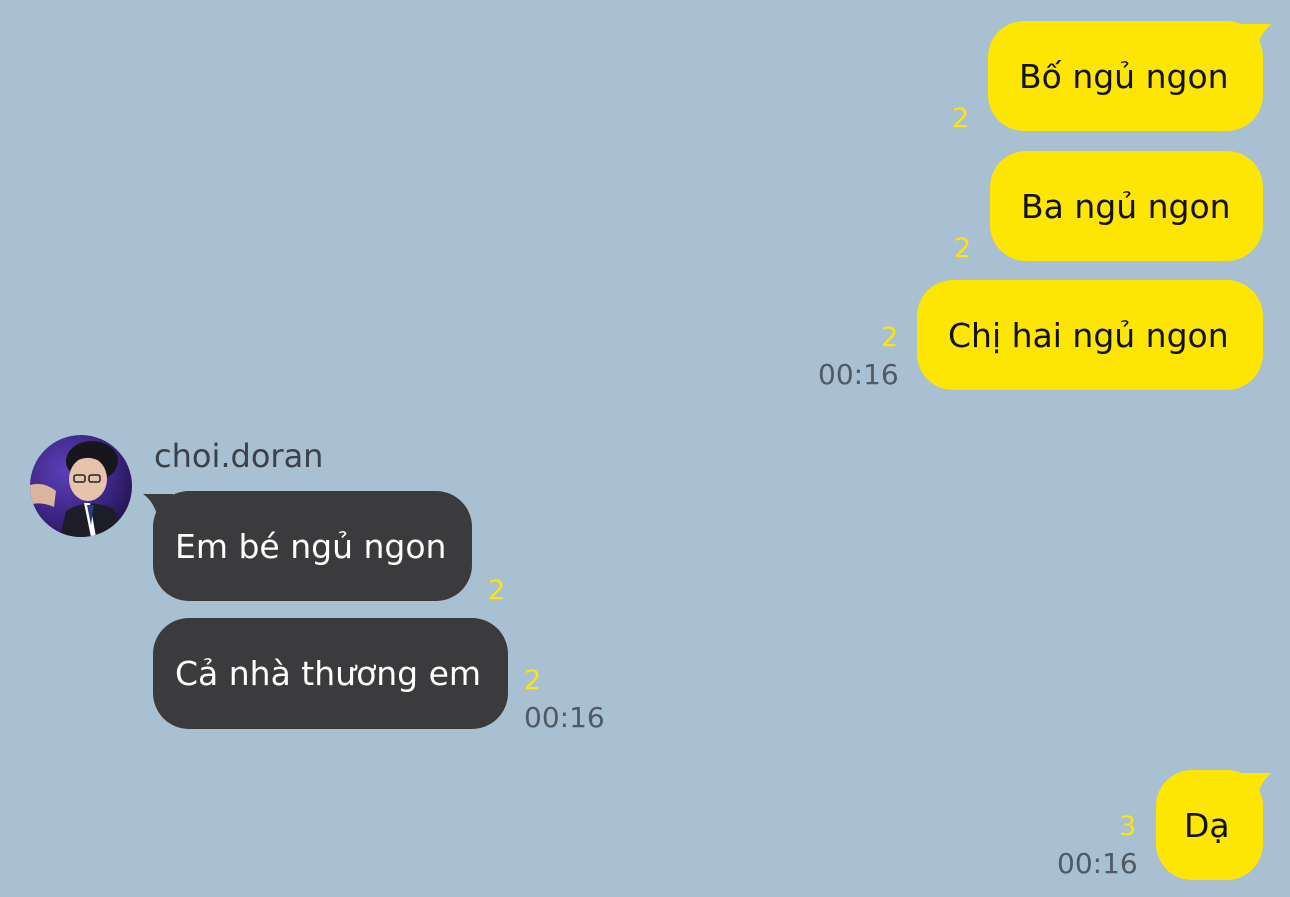 The height and width of the screenshot is (897, 1290). I want to click on message-text: Chị hai ngủ ngon, so click(1088, 335).